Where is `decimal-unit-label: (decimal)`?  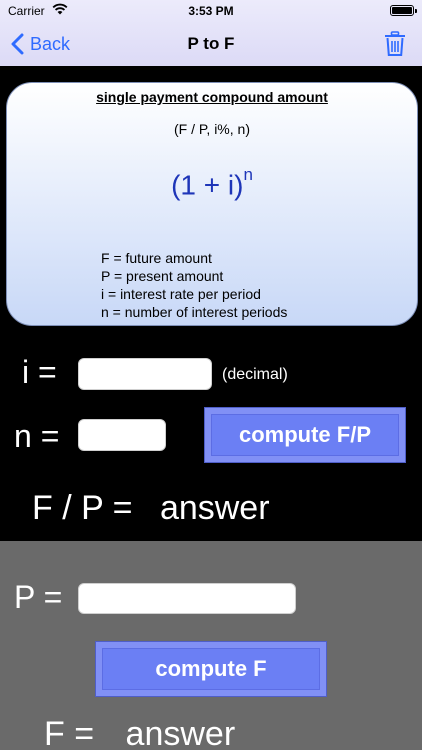
decimal-unit-label: (decimal) is located at coordinates (255, 374).